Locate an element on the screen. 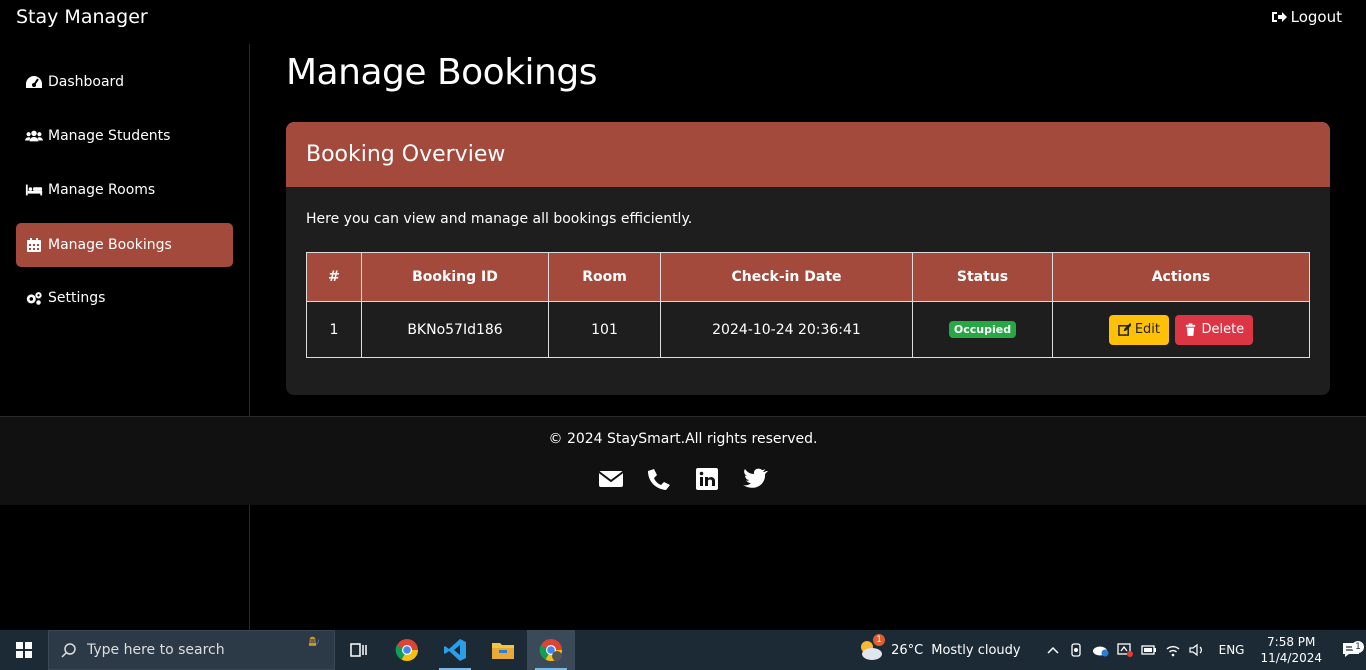 The height and width of the screenshot is (670, 1366). windows-start-button is located at coordinates (24, 650).